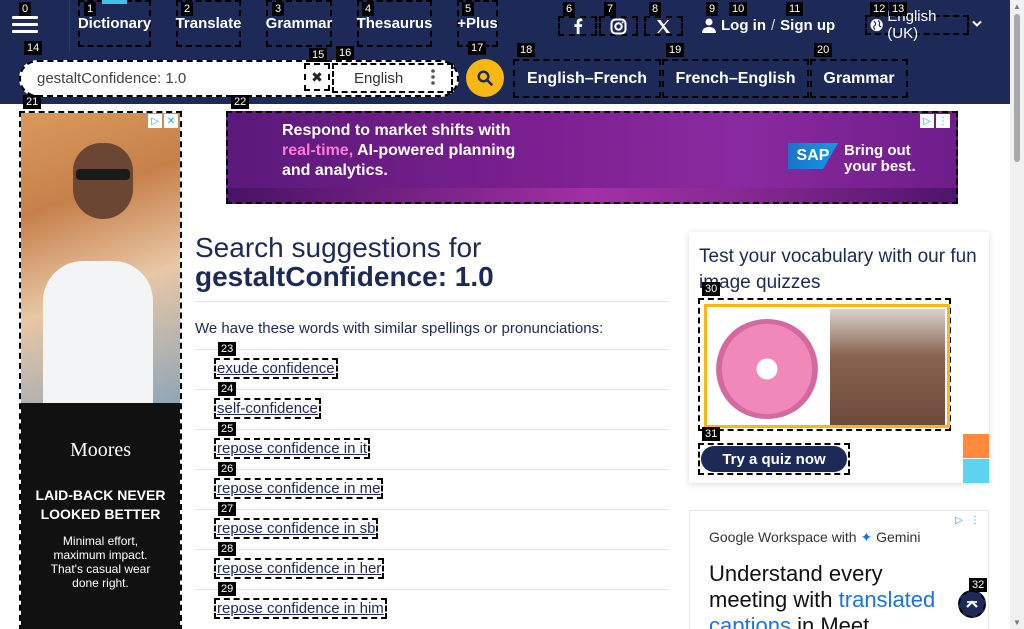  Describe the element at coordinates (569, 9) in the screenshot. I see `index-badge: 6` at that location.